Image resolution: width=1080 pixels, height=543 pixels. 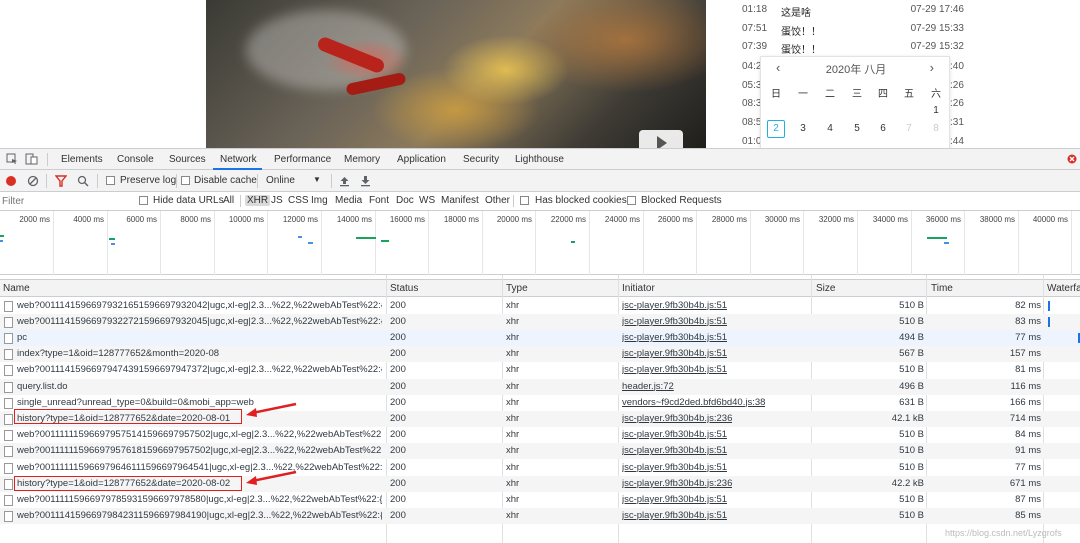 What do you see at coordinates (883, 94) in the screenshot?
I see `calendar-weekday: 四` at bounding box center [883, 94].